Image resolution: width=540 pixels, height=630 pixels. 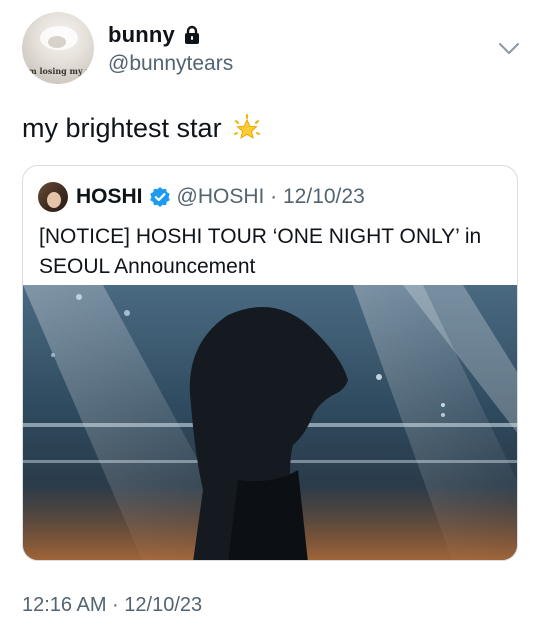 What do you see at coordinates (246, 126) in the screenshot?
I see `glowing-star-icon` at bounding box center [246, 126].